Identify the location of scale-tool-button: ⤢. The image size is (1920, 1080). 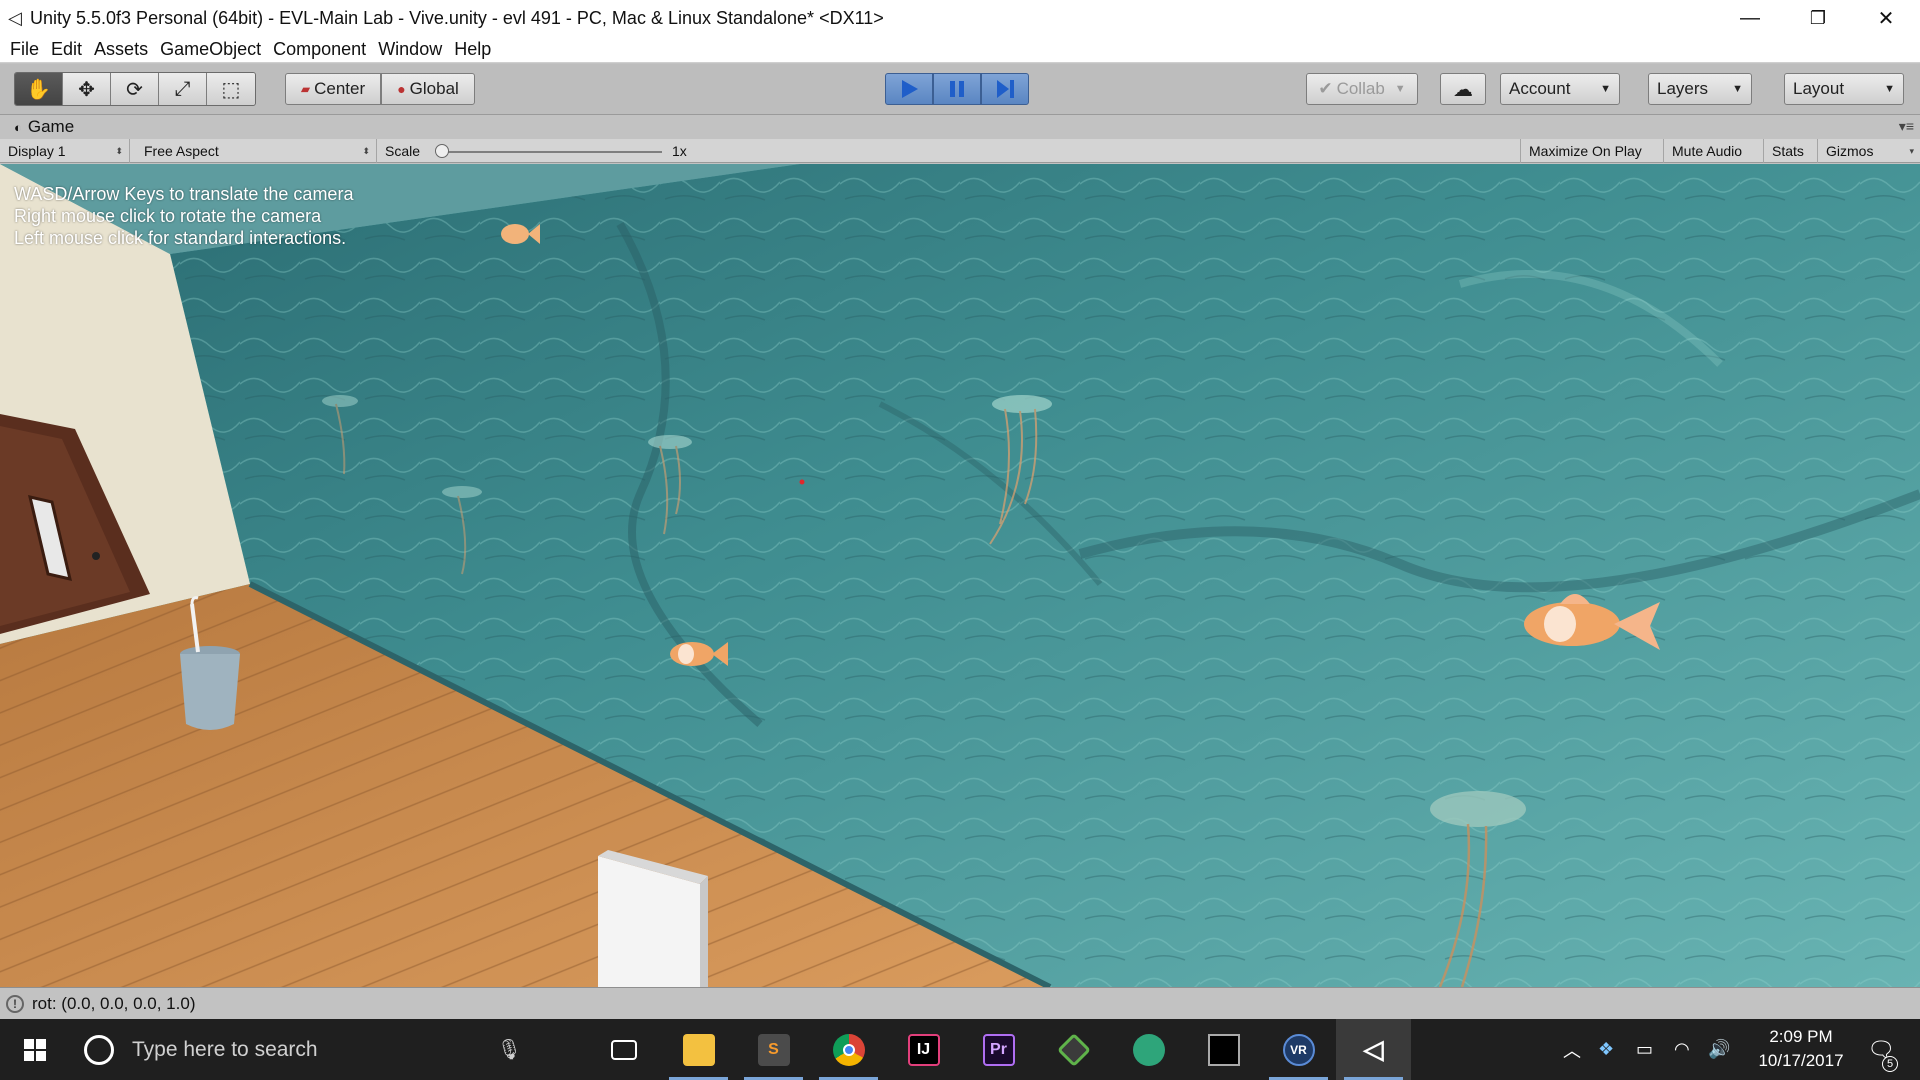
(183, 89).